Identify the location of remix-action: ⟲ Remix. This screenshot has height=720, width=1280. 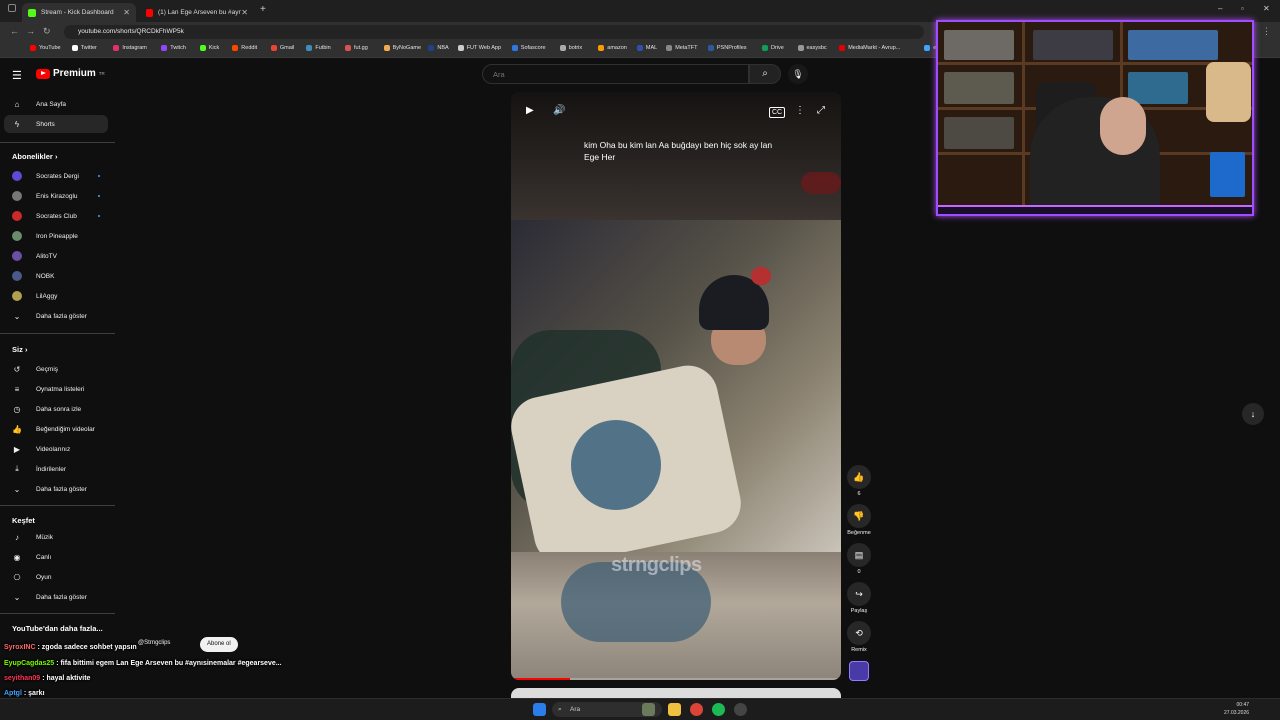
(859, 637).